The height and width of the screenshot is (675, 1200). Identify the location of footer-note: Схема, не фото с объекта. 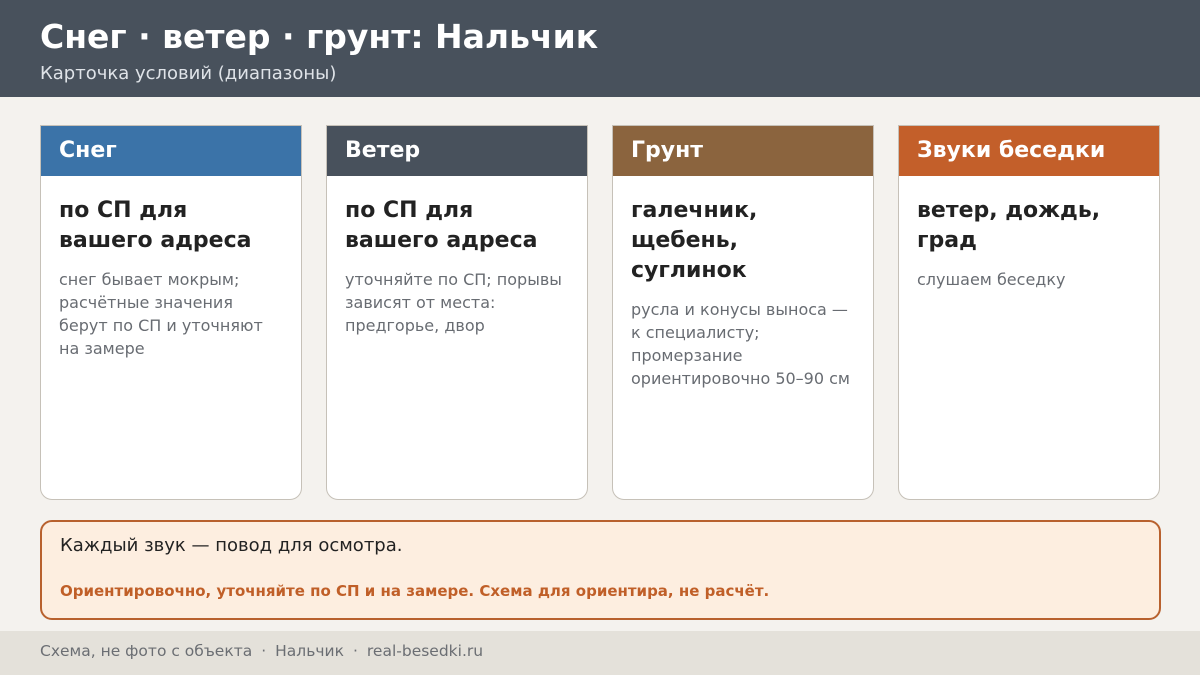
(146, 651).